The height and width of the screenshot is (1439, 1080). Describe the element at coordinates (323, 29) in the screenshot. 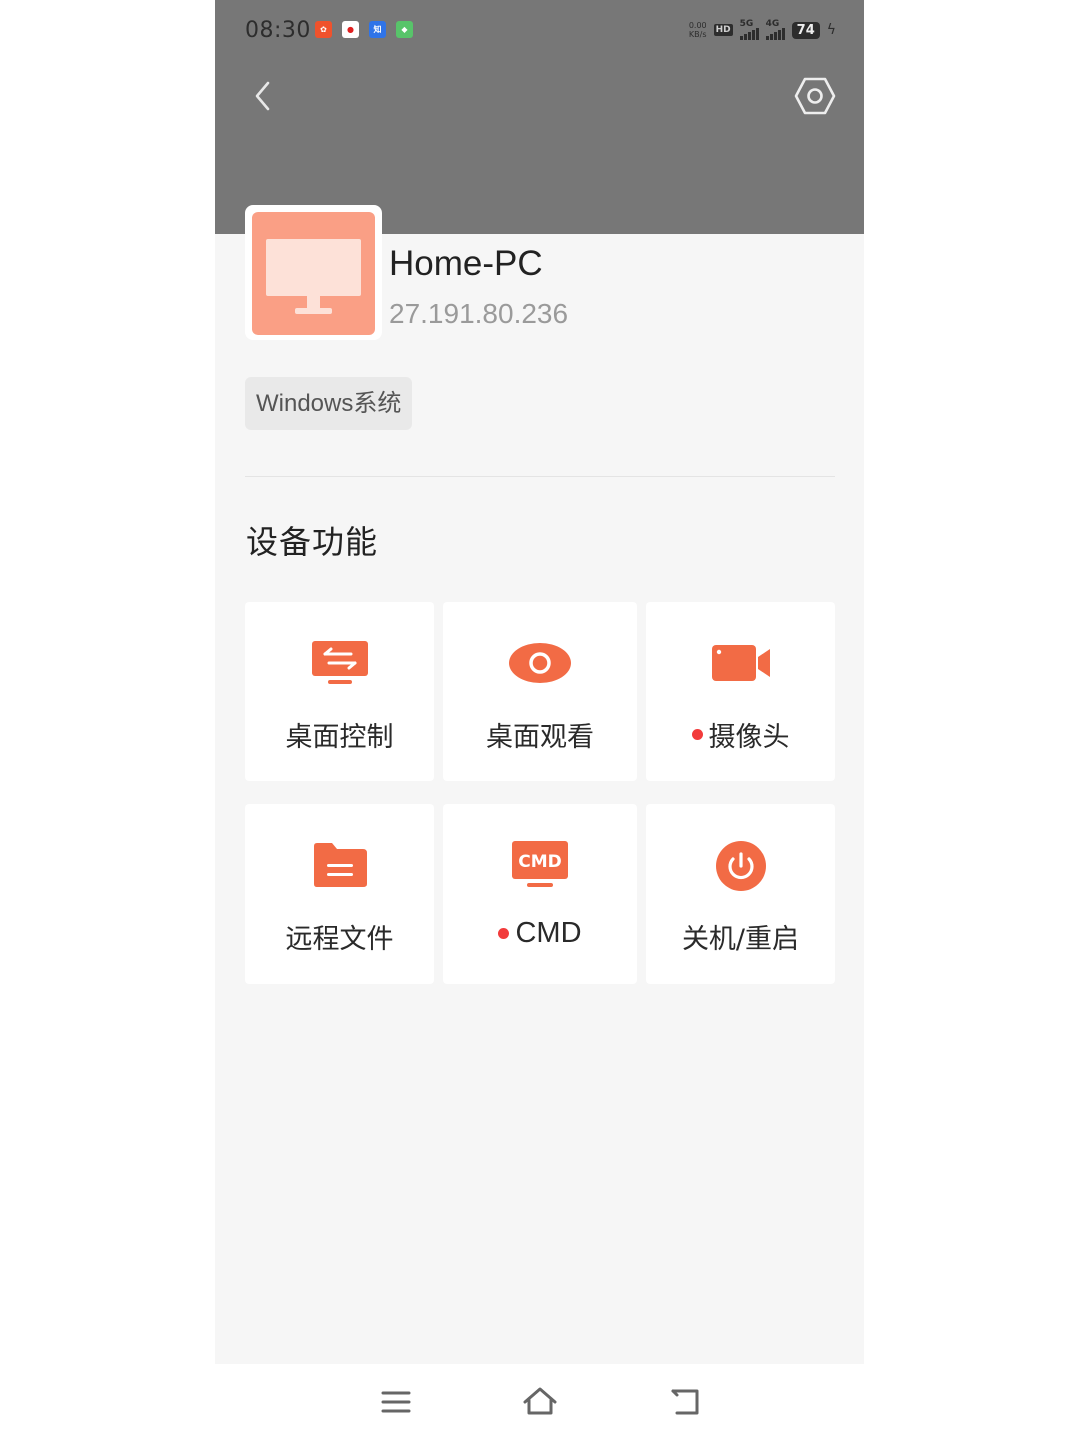

I see `app-icon-orange: ✿` at that location.